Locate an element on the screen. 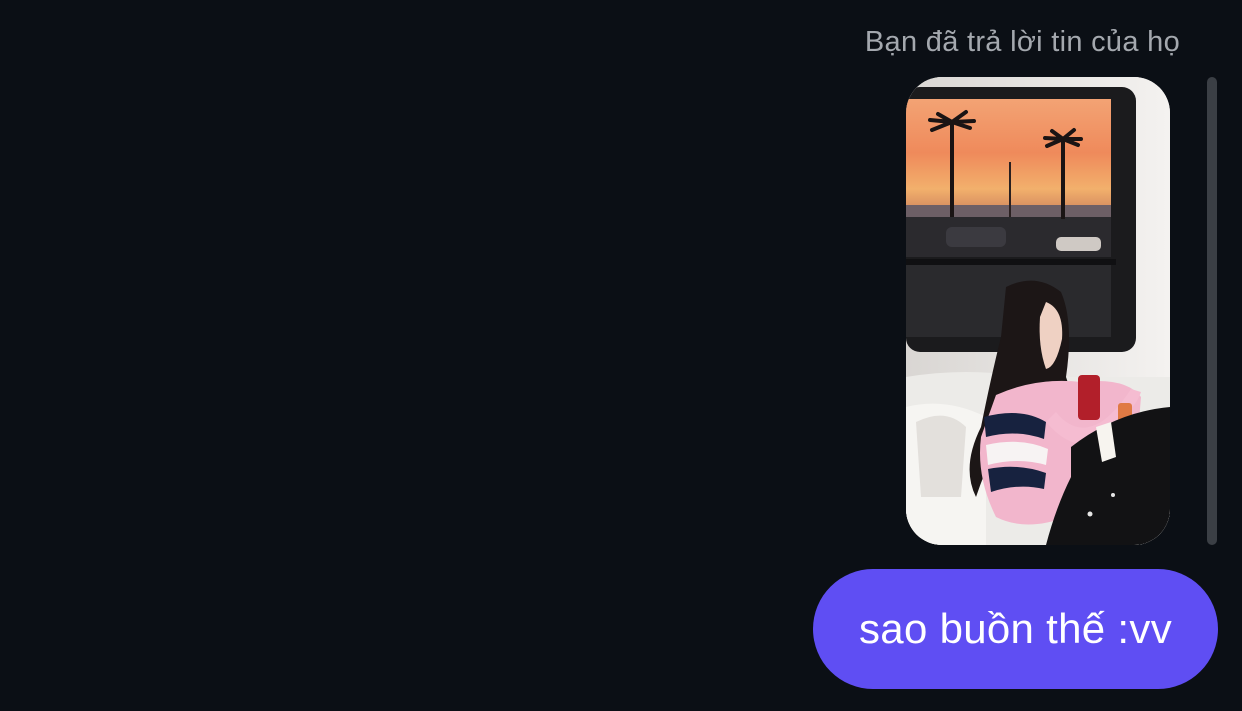  reply-indicator-bar is located at coordinates (1212, 311).